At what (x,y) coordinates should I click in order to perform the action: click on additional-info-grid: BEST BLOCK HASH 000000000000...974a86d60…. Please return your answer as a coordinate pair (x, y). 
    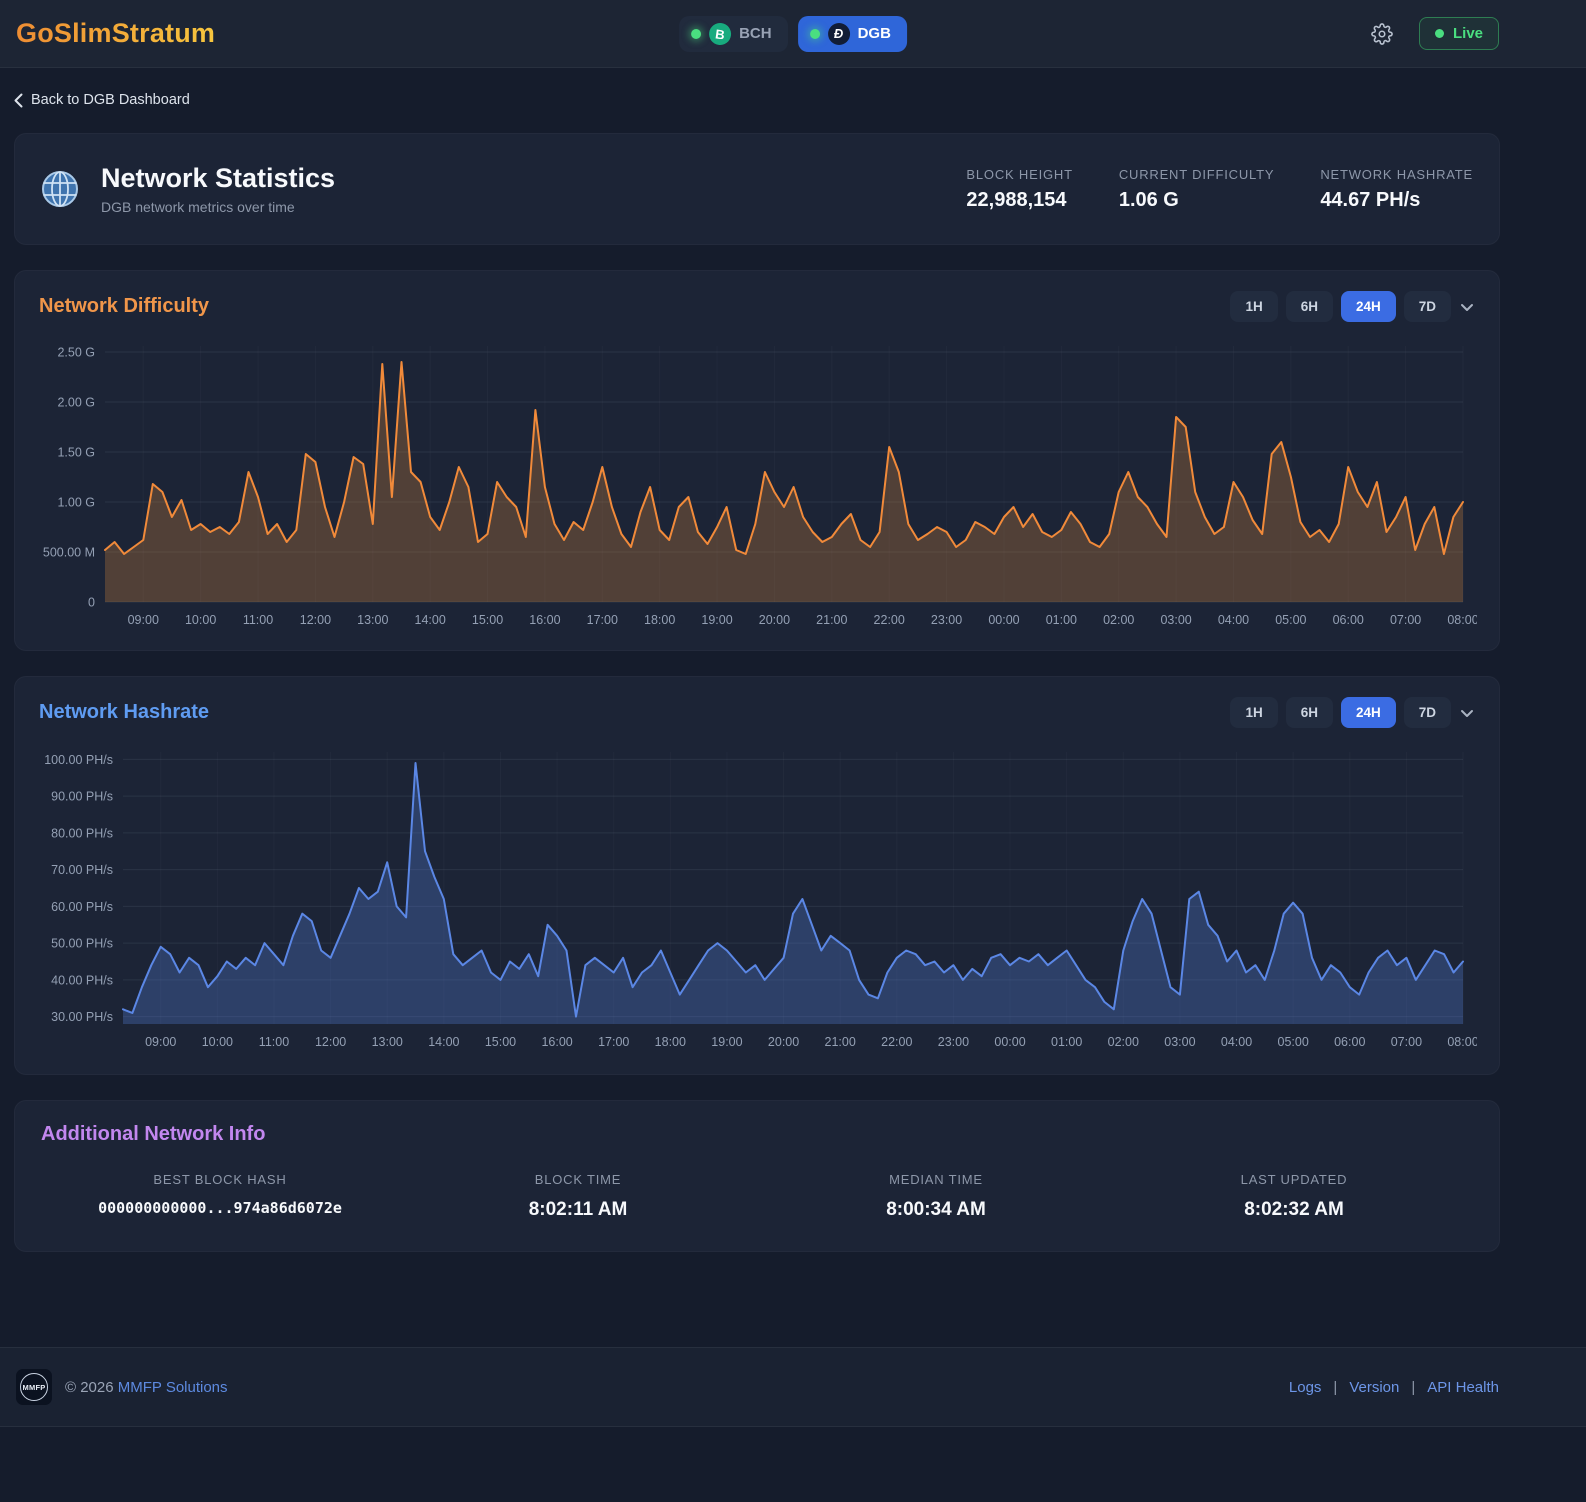
    Looking at the image, I should click on (757, 1196).